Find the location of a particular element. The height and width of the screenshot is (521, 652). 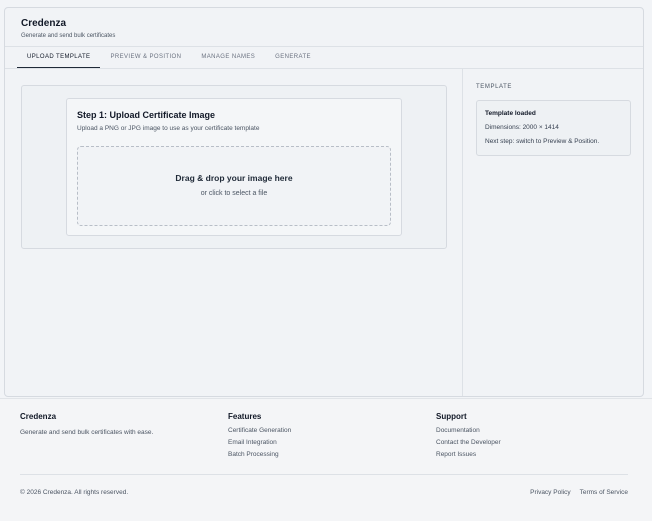

footer-link-email-integration: Email Integration is located at coordinates (259, 443).